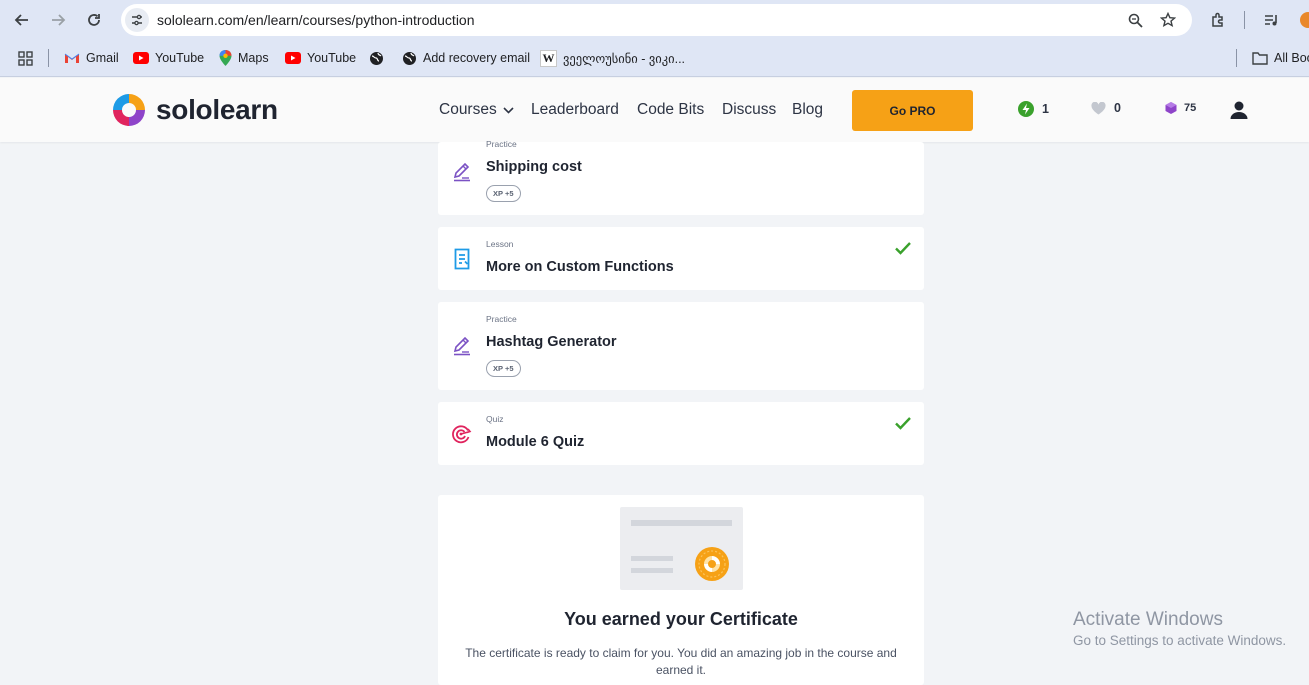 Image resolution: width=1309 pixels, height=685 pixels. What do you see at coordinates (72, 58) in the screenshot?
I see `gmail-icon` at bounding box center [72, 58].